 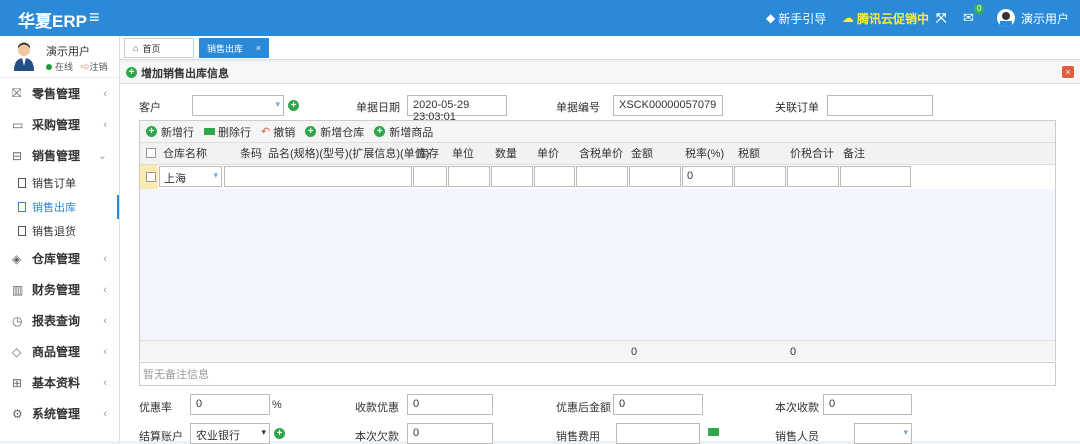 What do you see at coordinates (59, 155) in the screenshot?
I see `sidebar-item-sales: ⊟ 销售管理 ⌄` at bounding box center [59, 155].